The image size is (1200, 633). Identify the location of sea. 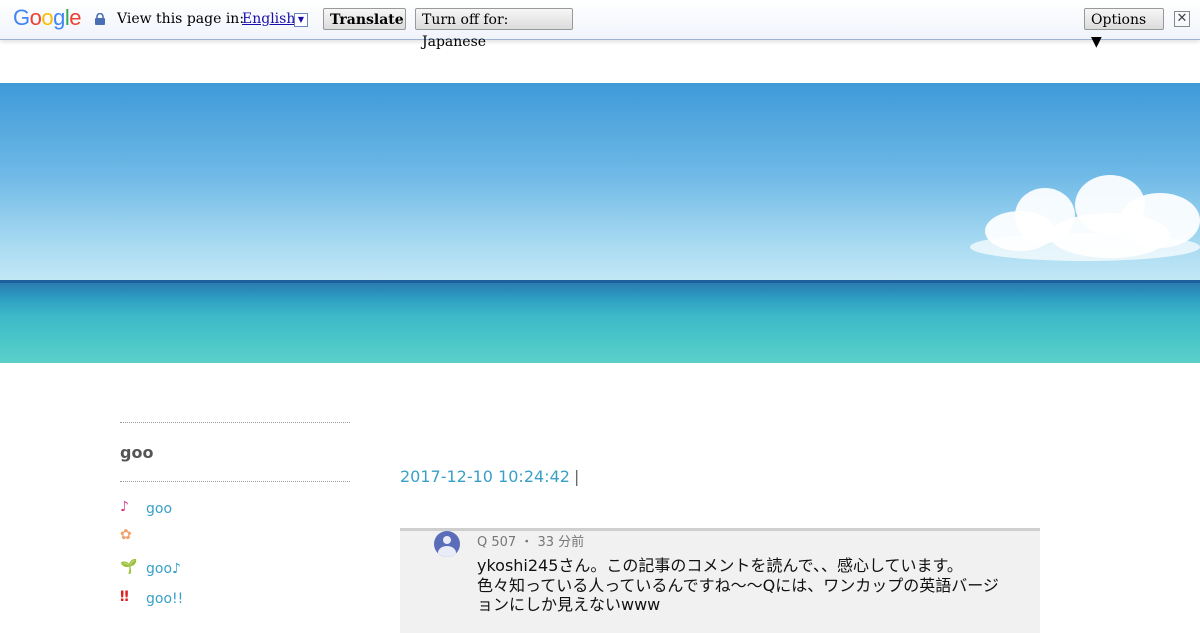
(600, 323).